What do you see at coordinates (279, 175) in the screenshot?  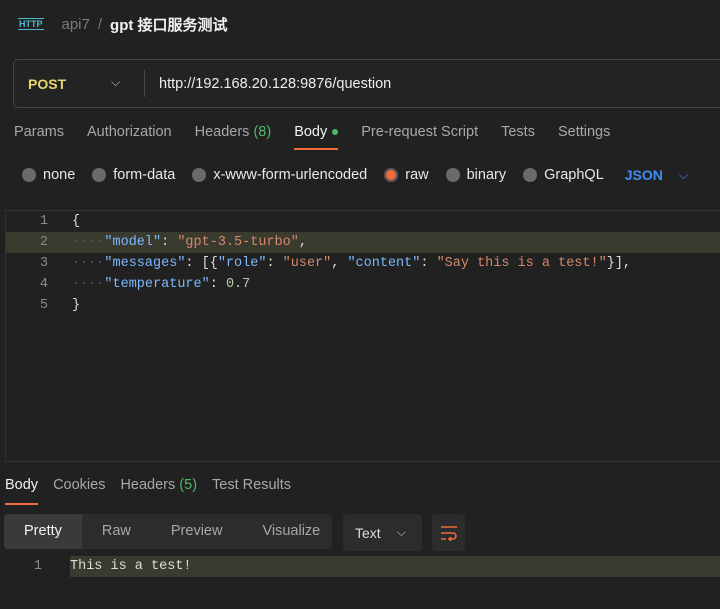 I see `radio-x-www-form-urlencoded: x-www-form-urlencoded` at bounding box center [279, 175].